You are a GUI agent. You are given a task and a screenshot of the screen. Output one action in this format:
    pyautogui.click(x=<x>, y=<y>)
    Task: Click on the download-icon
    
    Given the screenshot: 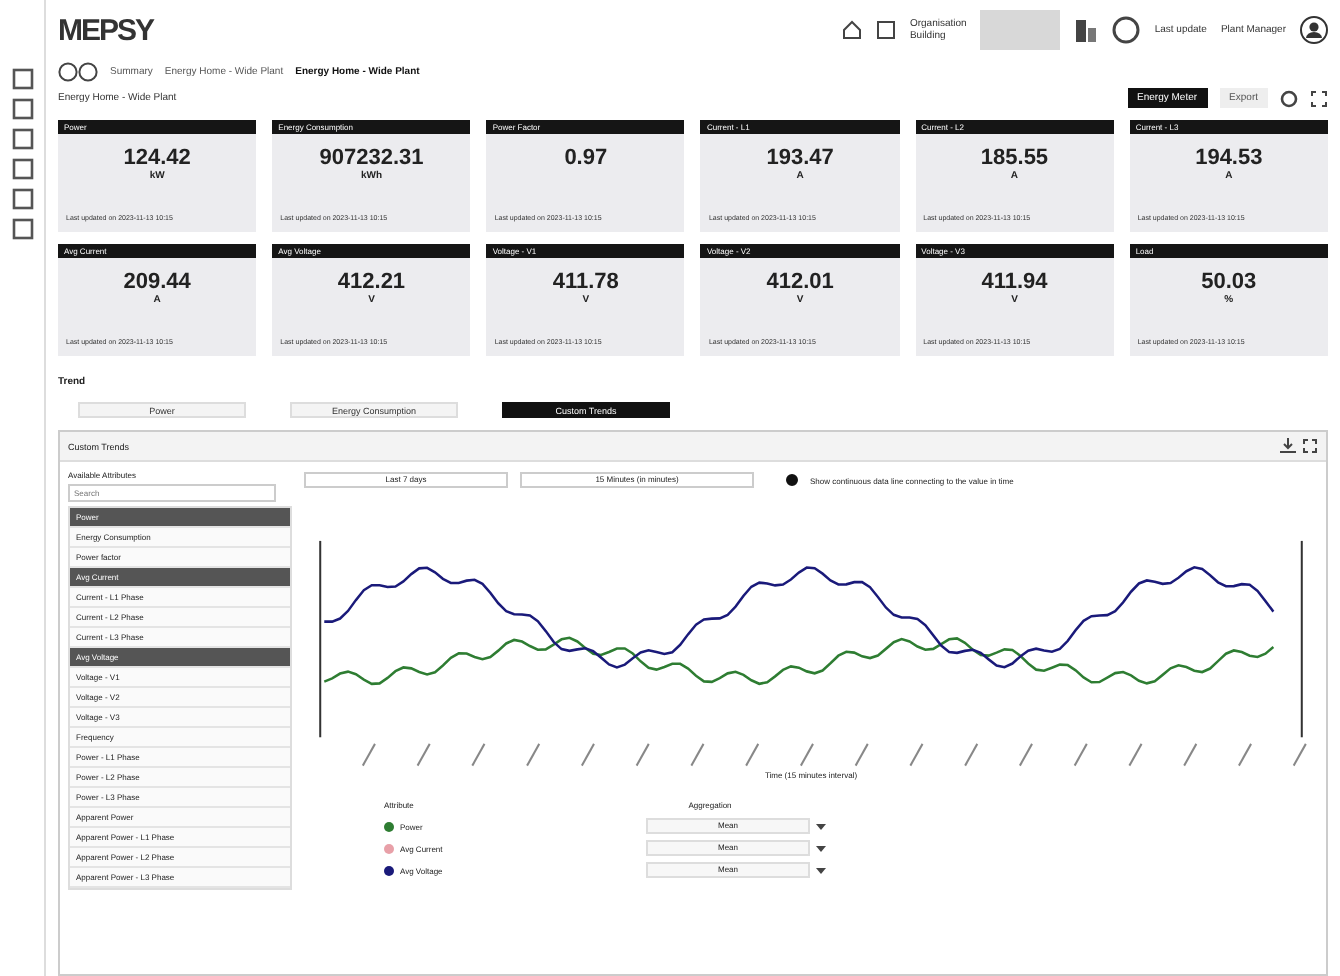 What is the action you would take?
    pyautogui.click(x=1288, y=446)
    